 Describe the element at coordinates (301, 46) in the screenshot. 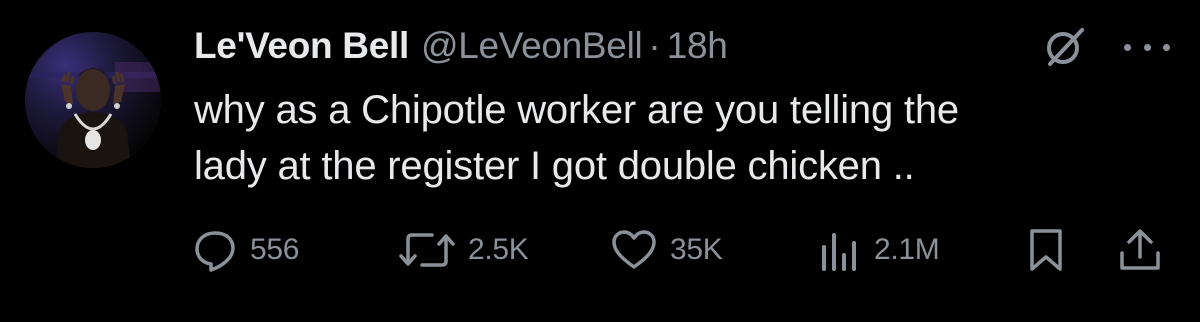

I see `display-name: Le'Veon Bell` at that location.